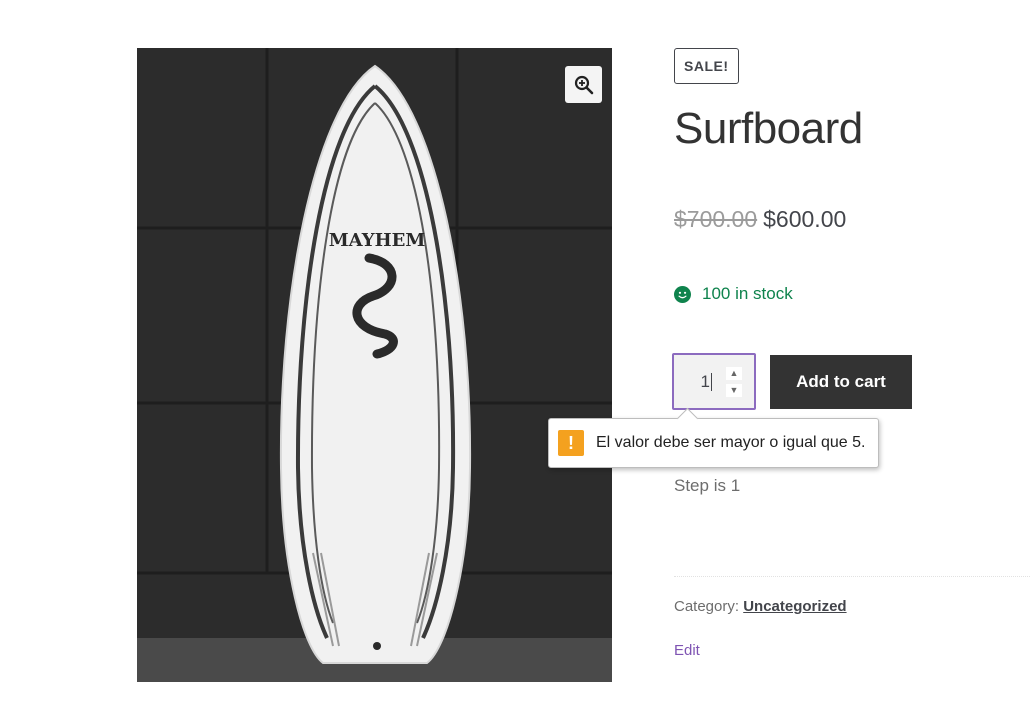 Image resolution: width=1030 pixels, height=727 pixels. What do you see at coordinates (571, 443) in the screenshot?
I see `warning-icon: !` at bounding box center [571, 443].